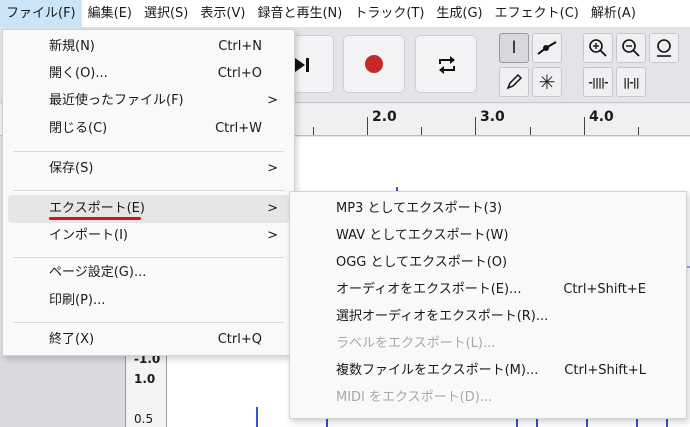 Image resolution: width=690 pixels, height=427 pixels. Describe the element at coordinates (488, 371) in the screenshot. I see `menu-item-export-multiple: 複数ファイルをエクスポート(M)... Ctrl+Shift+L` at that location.